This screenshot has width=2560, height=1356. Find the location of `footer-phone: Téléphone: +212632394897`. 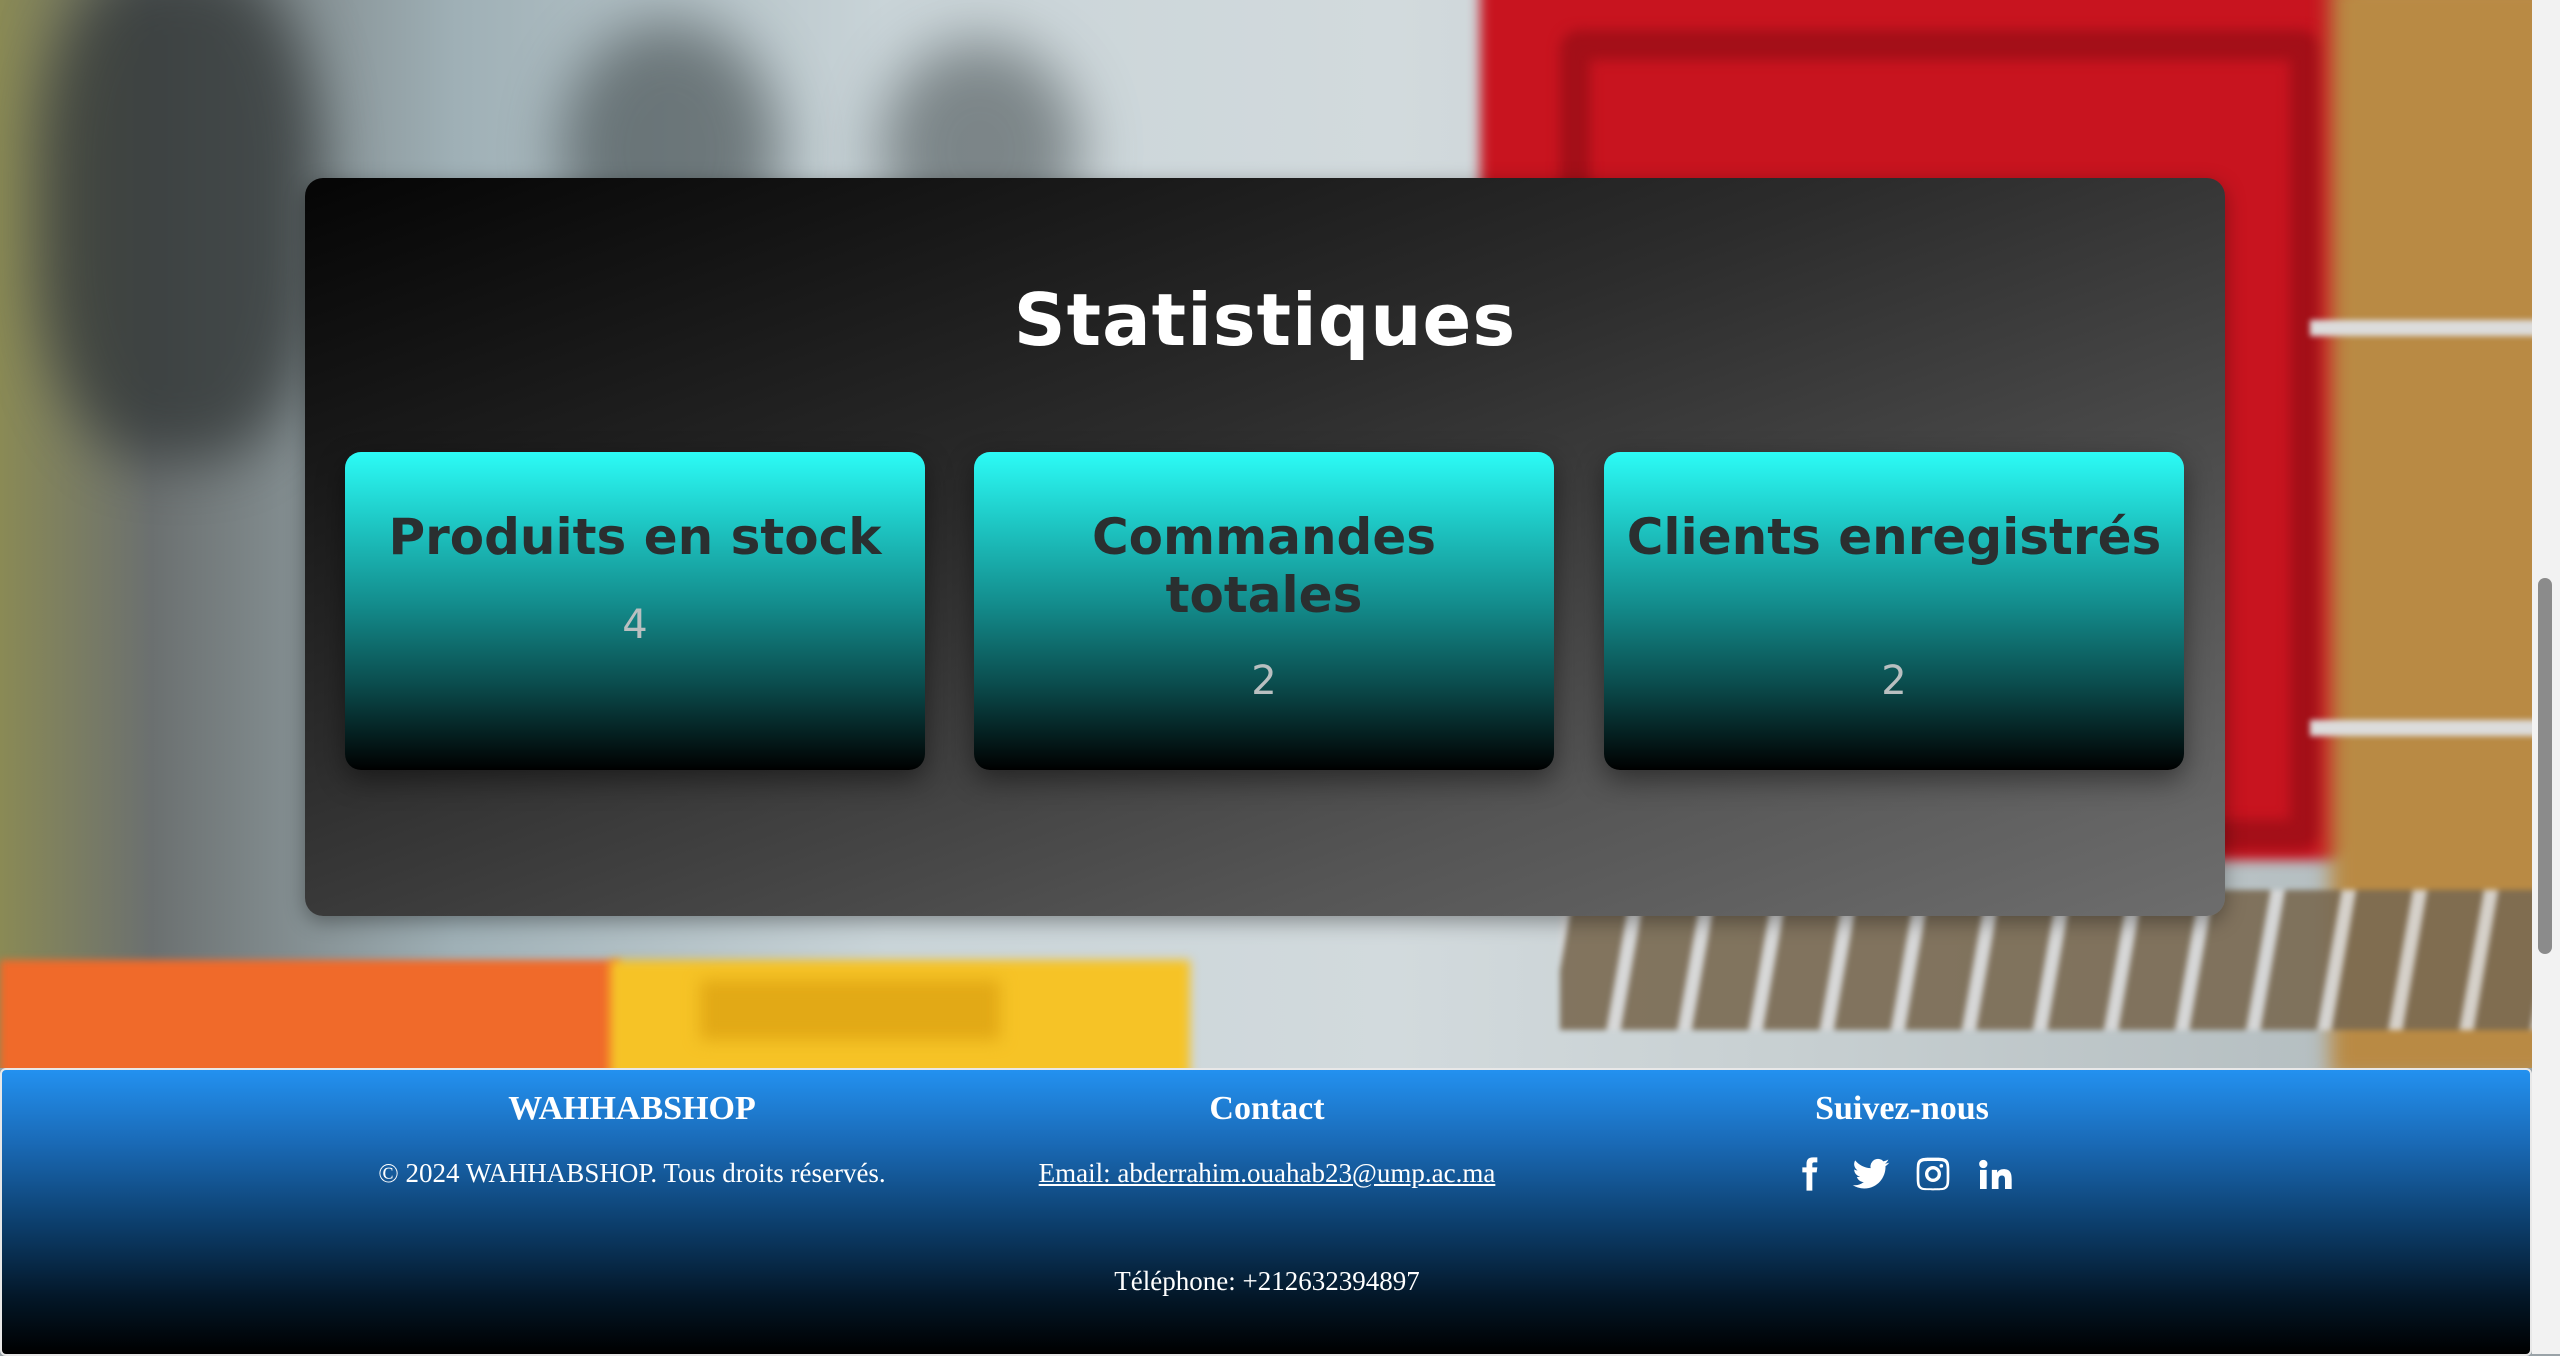

footer-phone: Téléphone: +212632394897 is located at coordinates (1267, 1281).